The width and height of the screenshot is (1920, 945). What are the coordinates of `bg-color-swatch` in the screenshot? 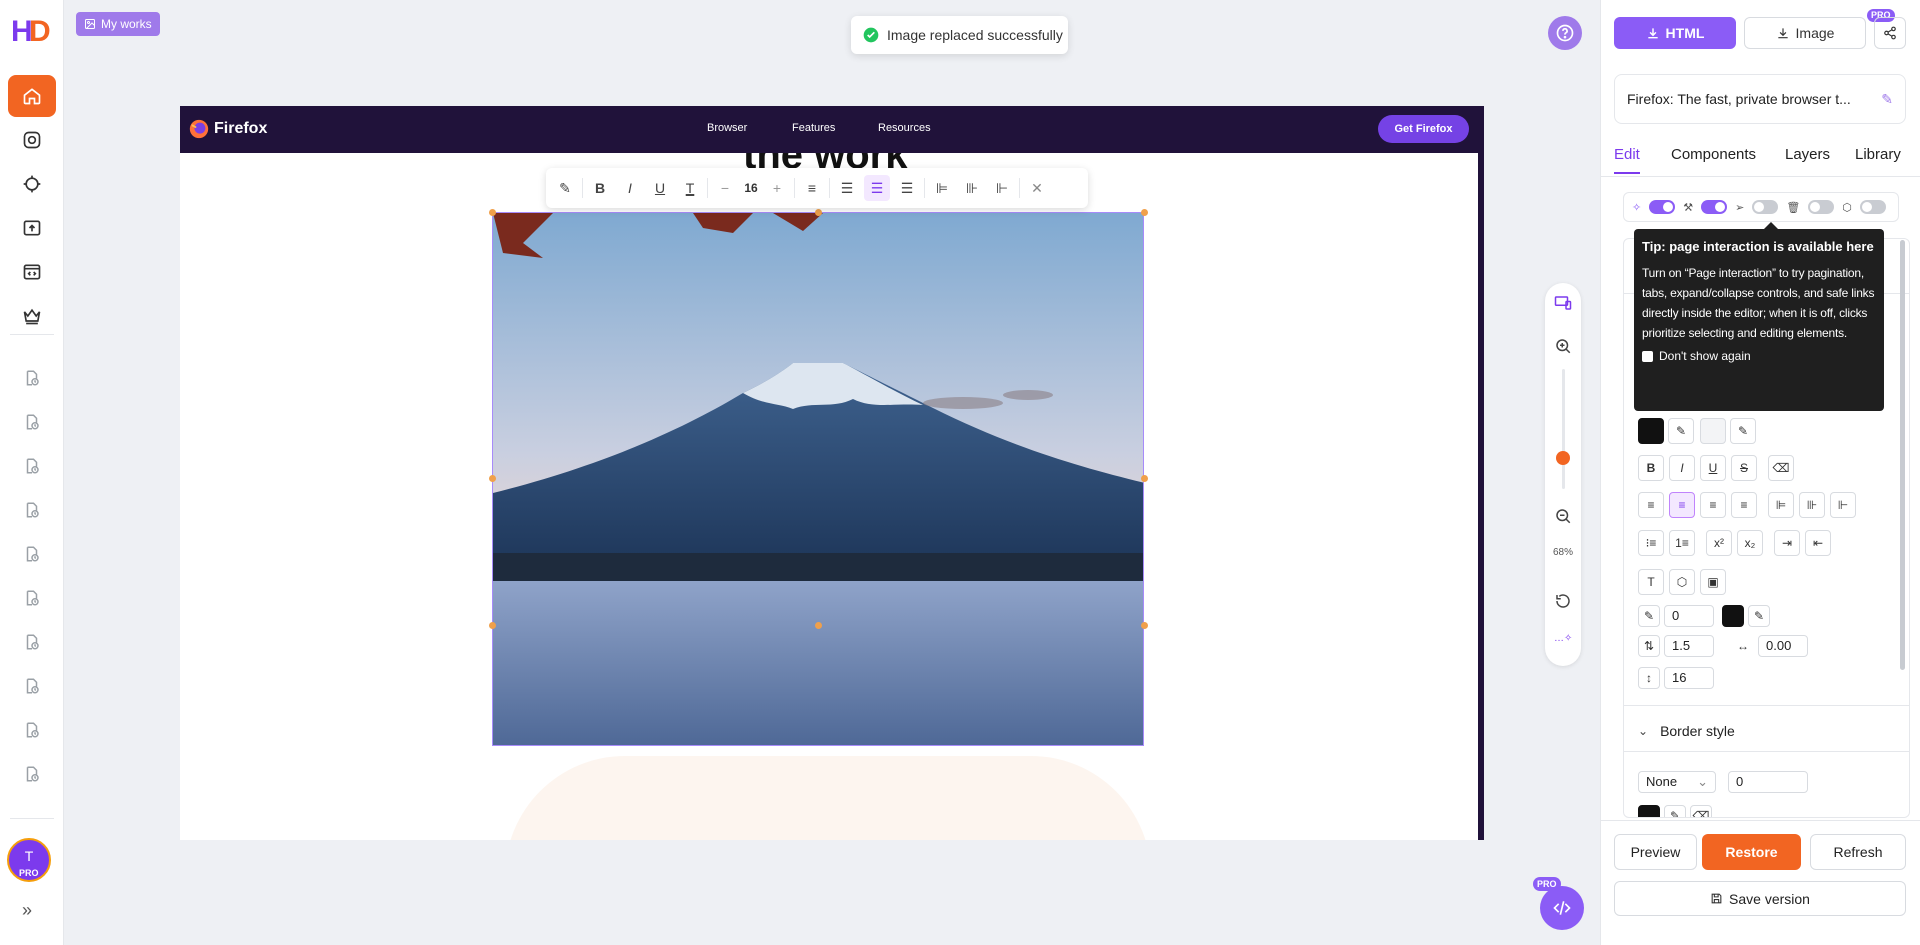 It's located at (1713, 431).